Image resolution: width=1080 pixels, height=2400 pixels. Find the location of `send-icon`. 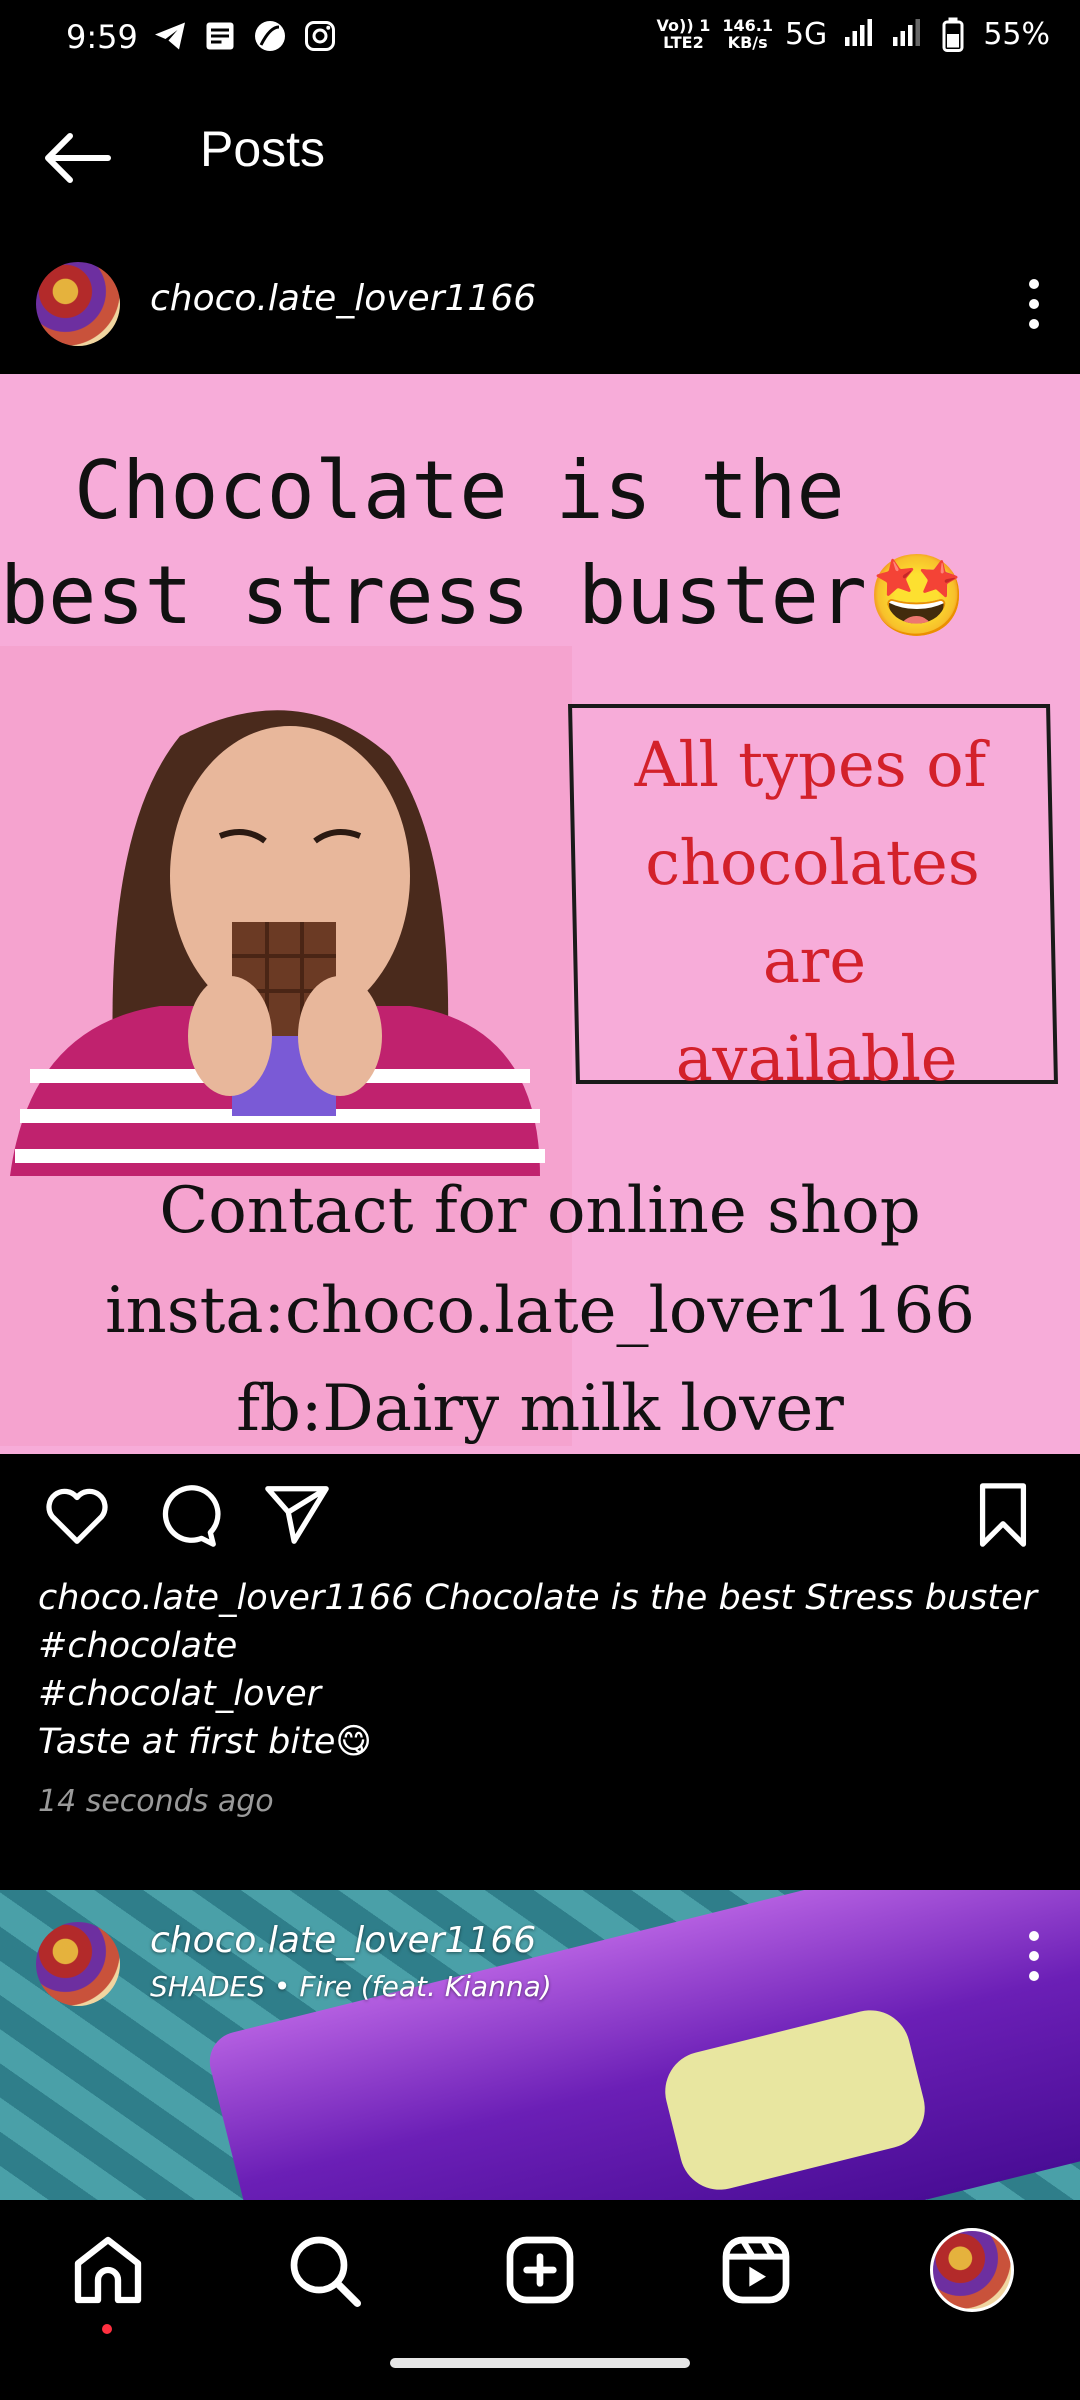

send-icon is located at coordinates (297, 1515).